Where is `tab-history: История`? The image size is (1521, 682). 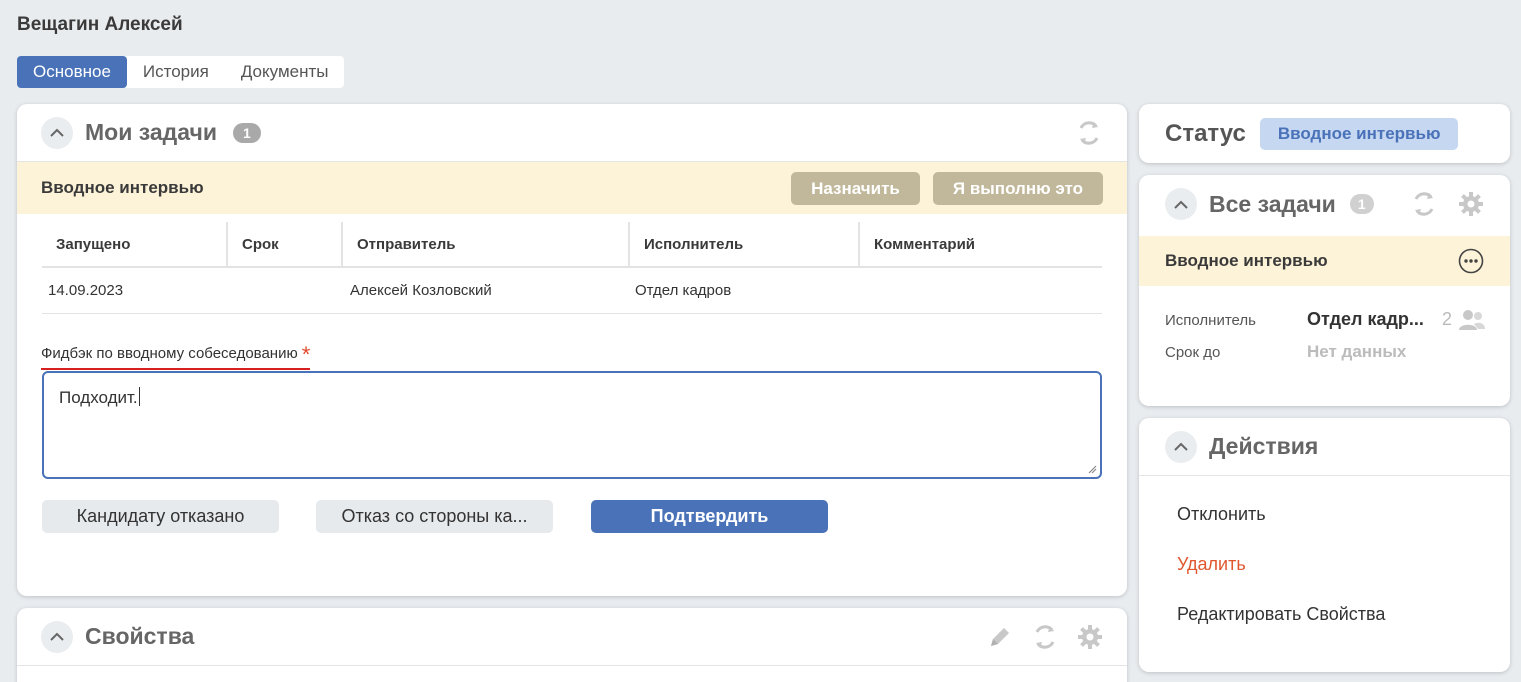 tab-history: История is located at coordinates (176, 72).